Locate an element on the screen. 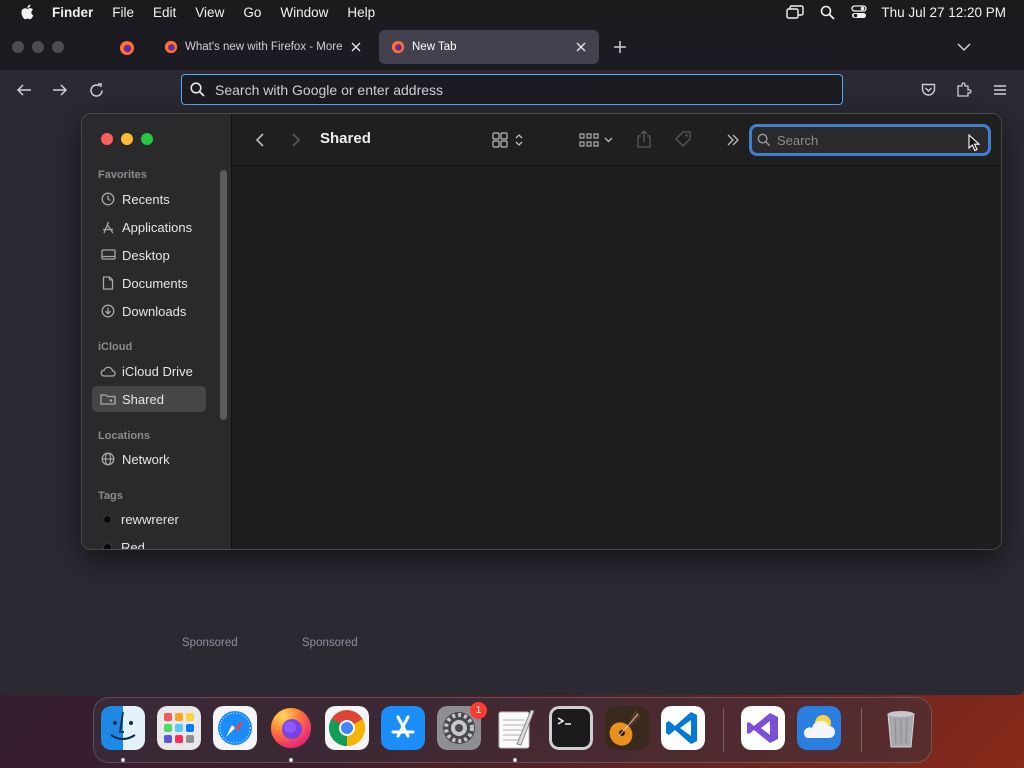  dock-chrome is located at coordinates (347, 728).